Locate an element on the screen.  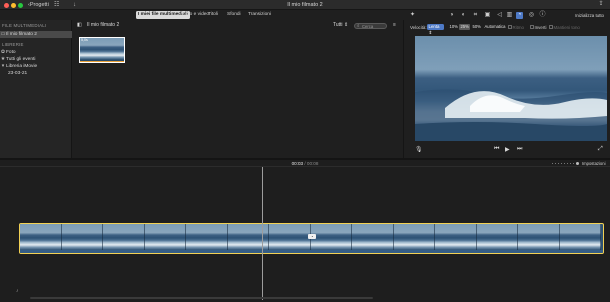
speed-popup: Lenta ⇕ is located at coordinates (435, 29).